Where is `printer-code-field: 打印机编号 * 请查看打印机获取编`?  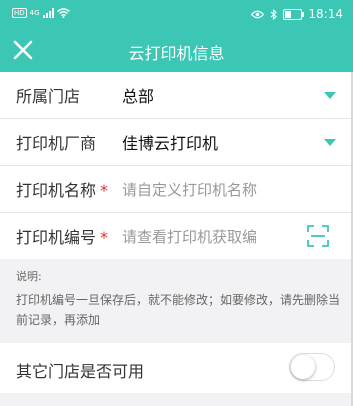 printer-code-field: 打印机编号 * 请查看打印机获取编 is located at coordinates (176, 236).